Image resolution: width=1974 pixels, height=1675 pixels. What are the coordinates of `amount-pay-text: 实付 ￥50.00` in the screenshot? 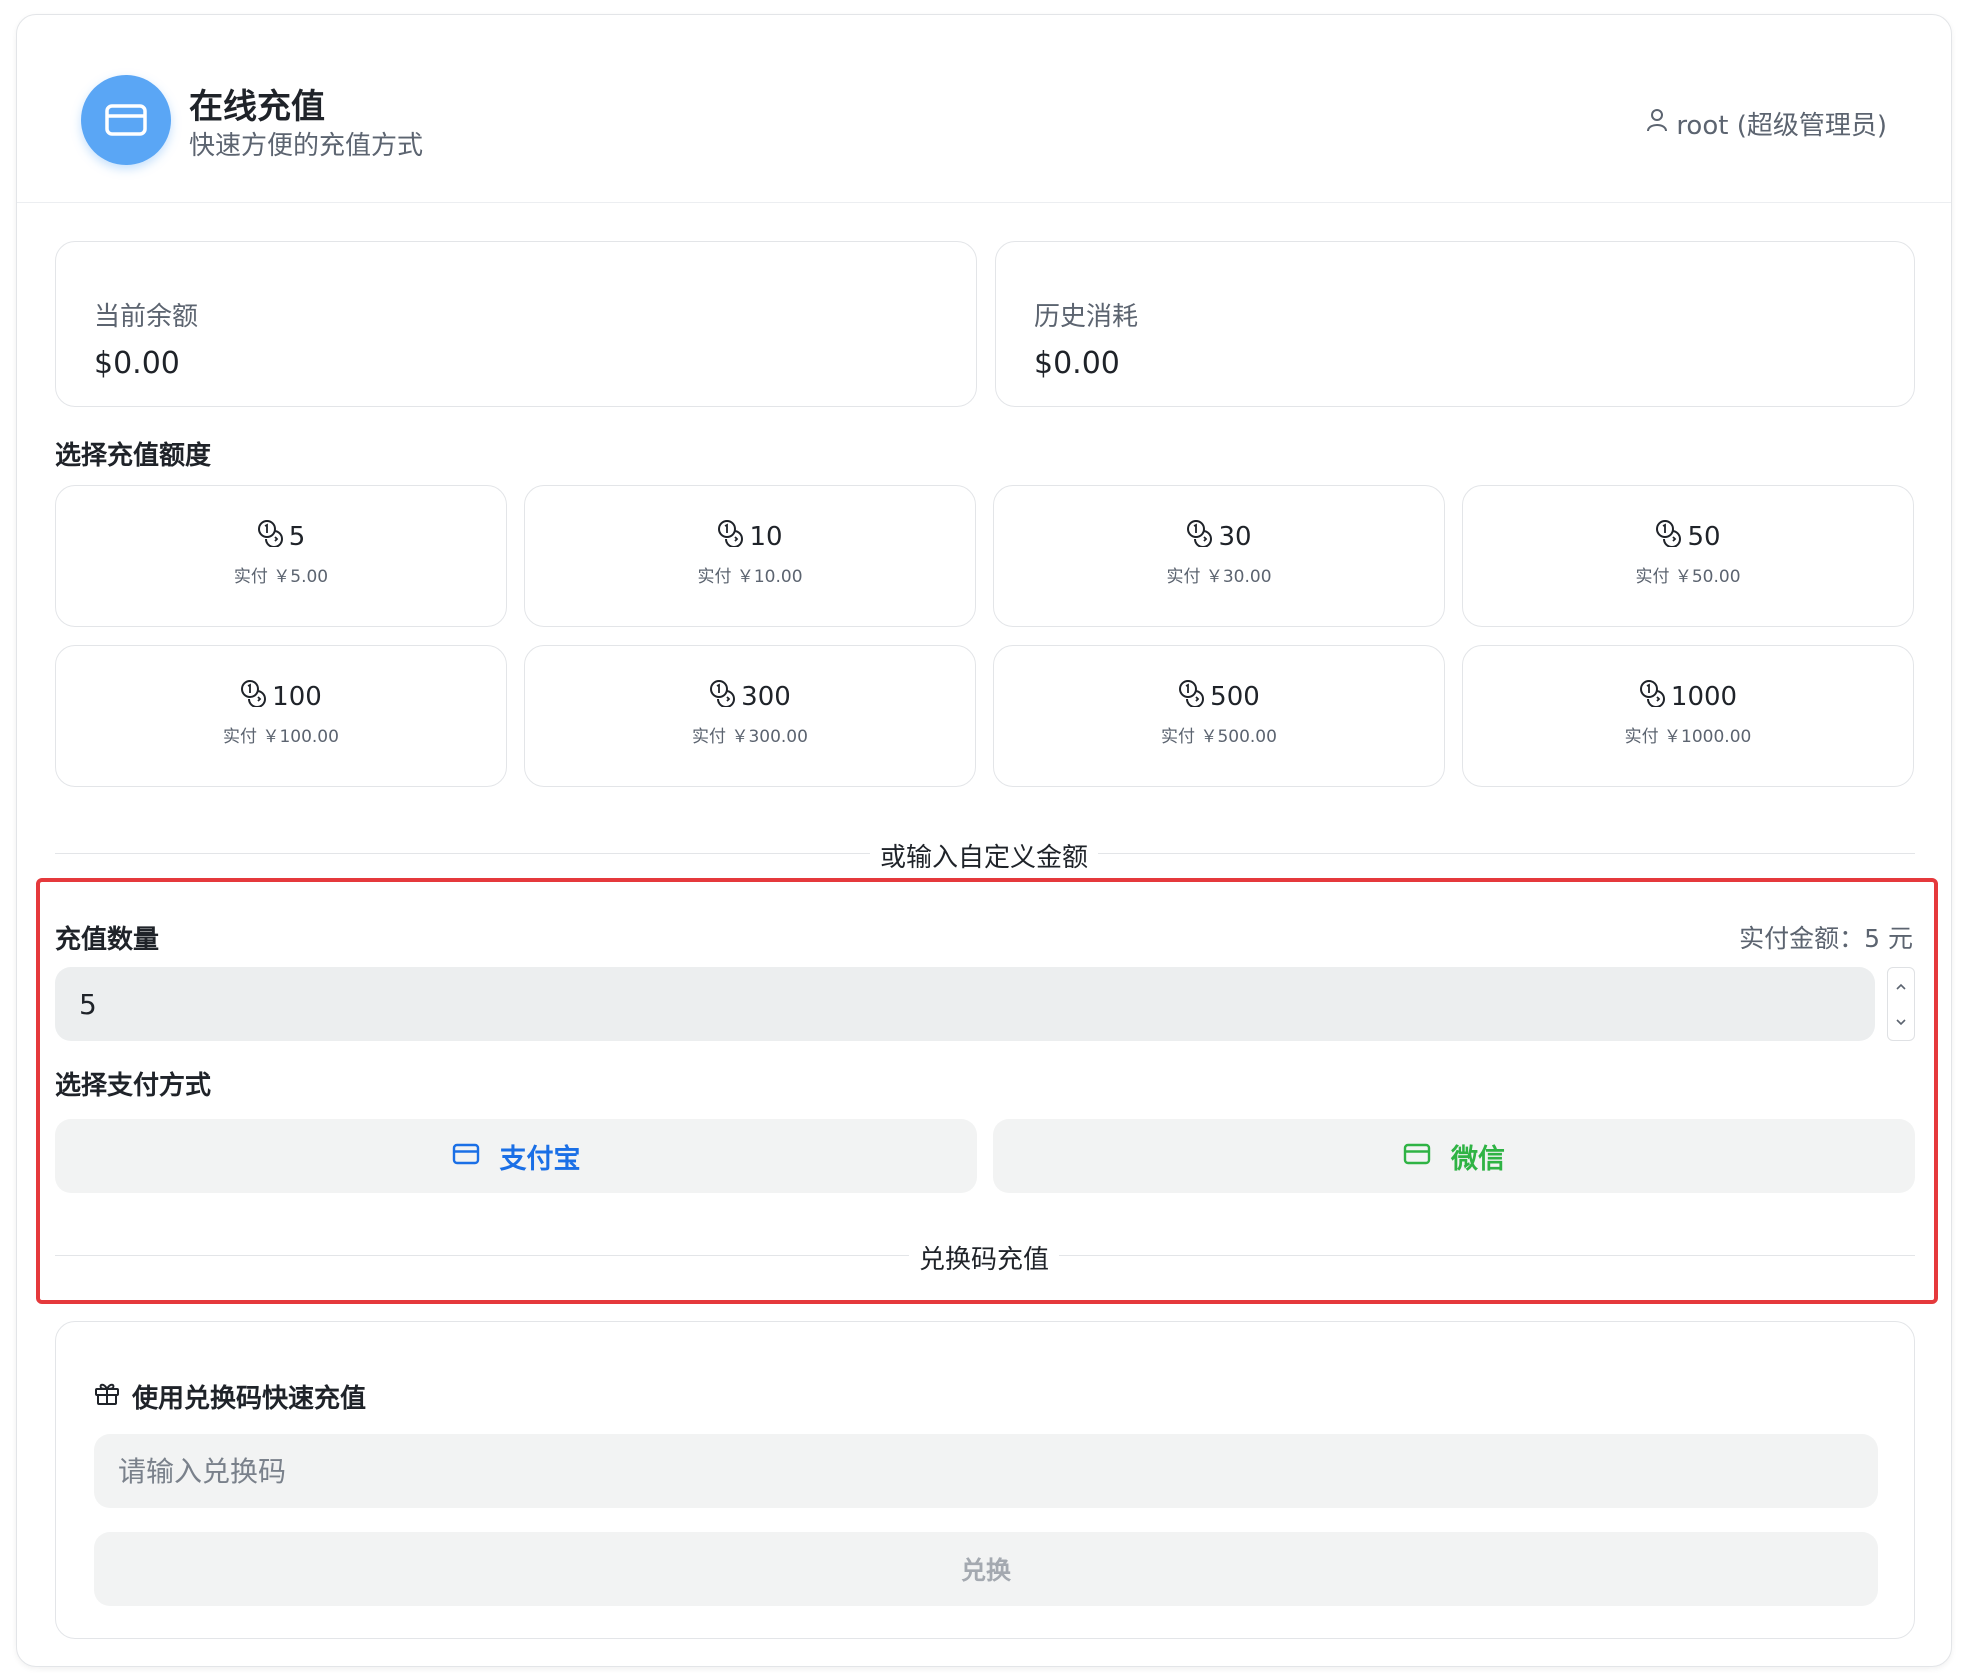 It's located at (1688, 577).